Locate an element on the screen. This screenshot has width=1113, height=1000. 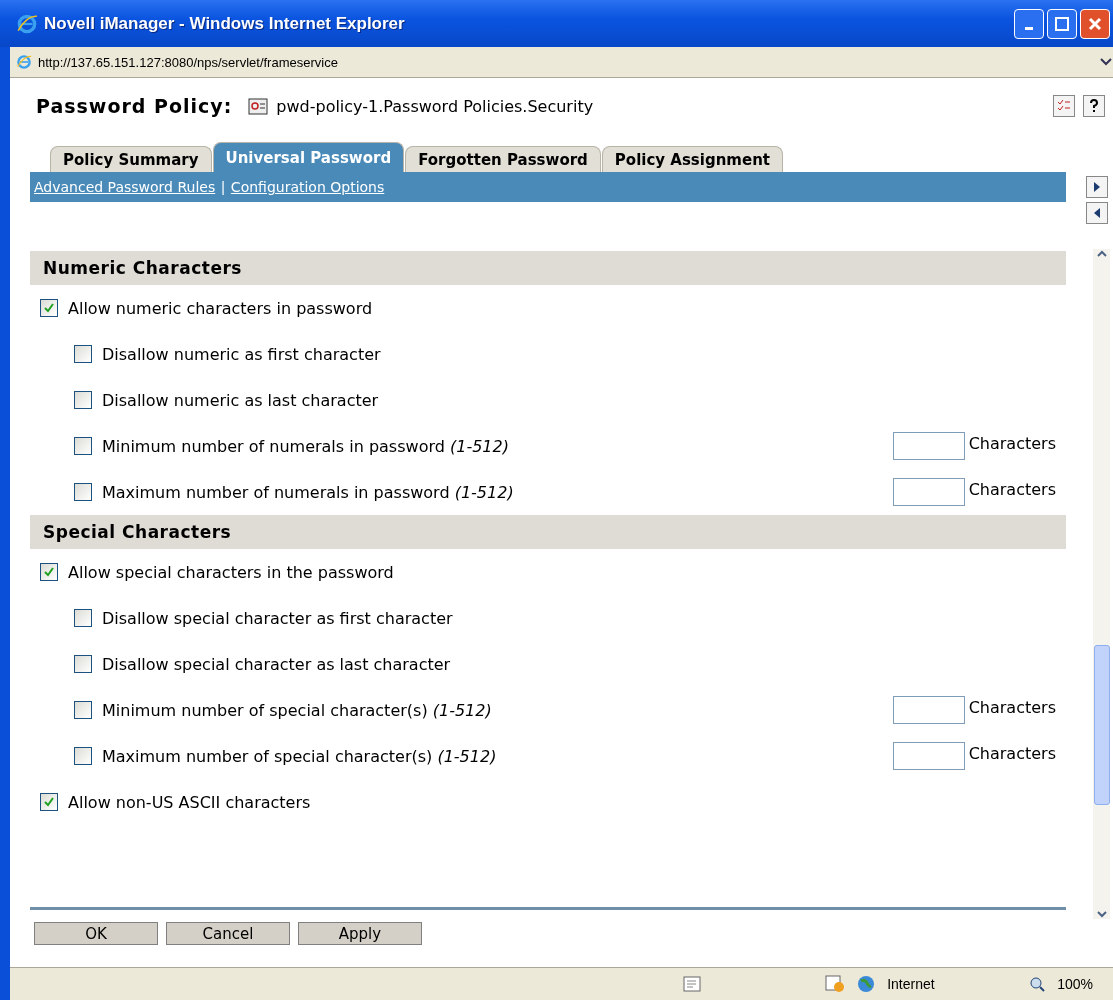
option-label: Maximum number of special character(s) (1-512) is located at coordinates (300, 756).